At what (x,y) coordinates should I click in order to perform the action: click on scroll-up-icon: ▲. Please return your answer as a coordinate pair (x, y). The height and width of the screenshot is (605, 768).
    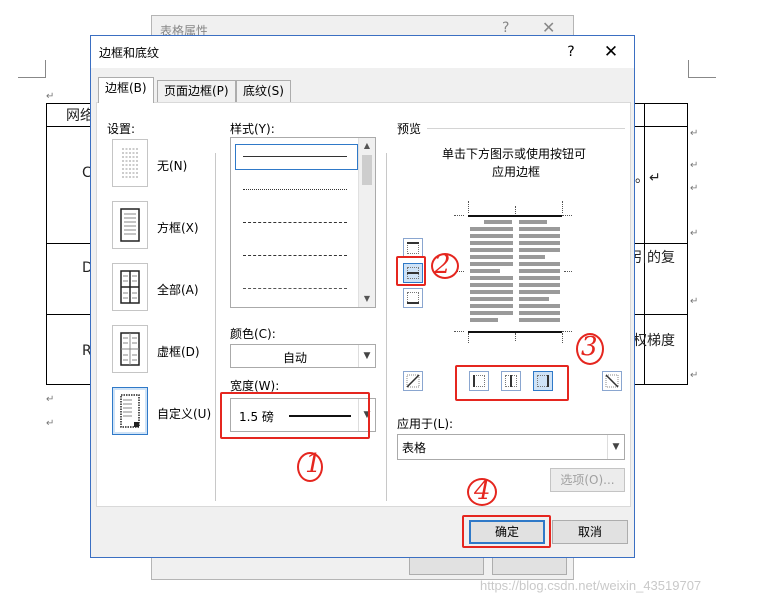
    Looking at the image, I should click on (367, 146).